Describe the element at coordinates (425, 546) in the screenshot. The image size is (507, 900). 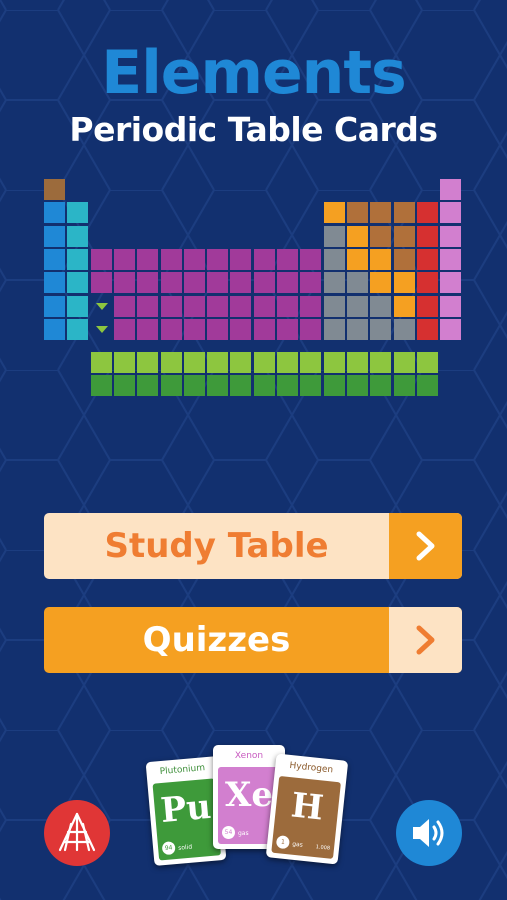
I see `study-table-arrow-box` at that location.